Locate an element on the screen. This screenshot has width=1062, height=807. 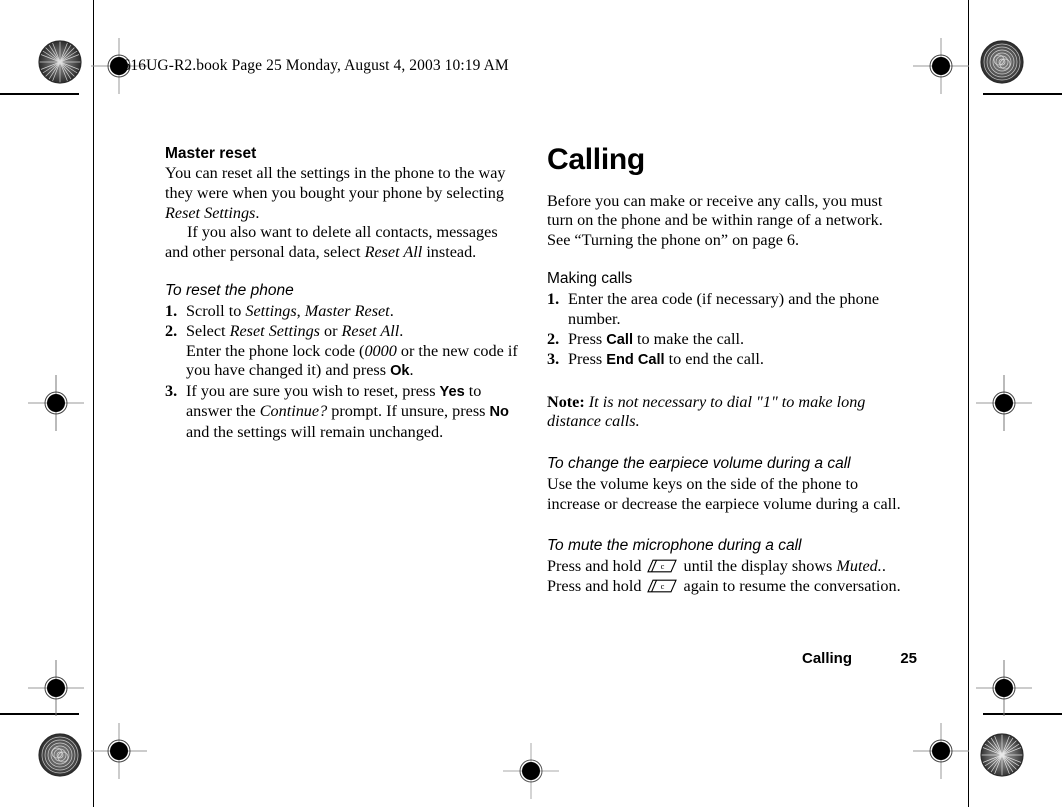
softkey-yes: Yes is located at coordinates (452, 392).